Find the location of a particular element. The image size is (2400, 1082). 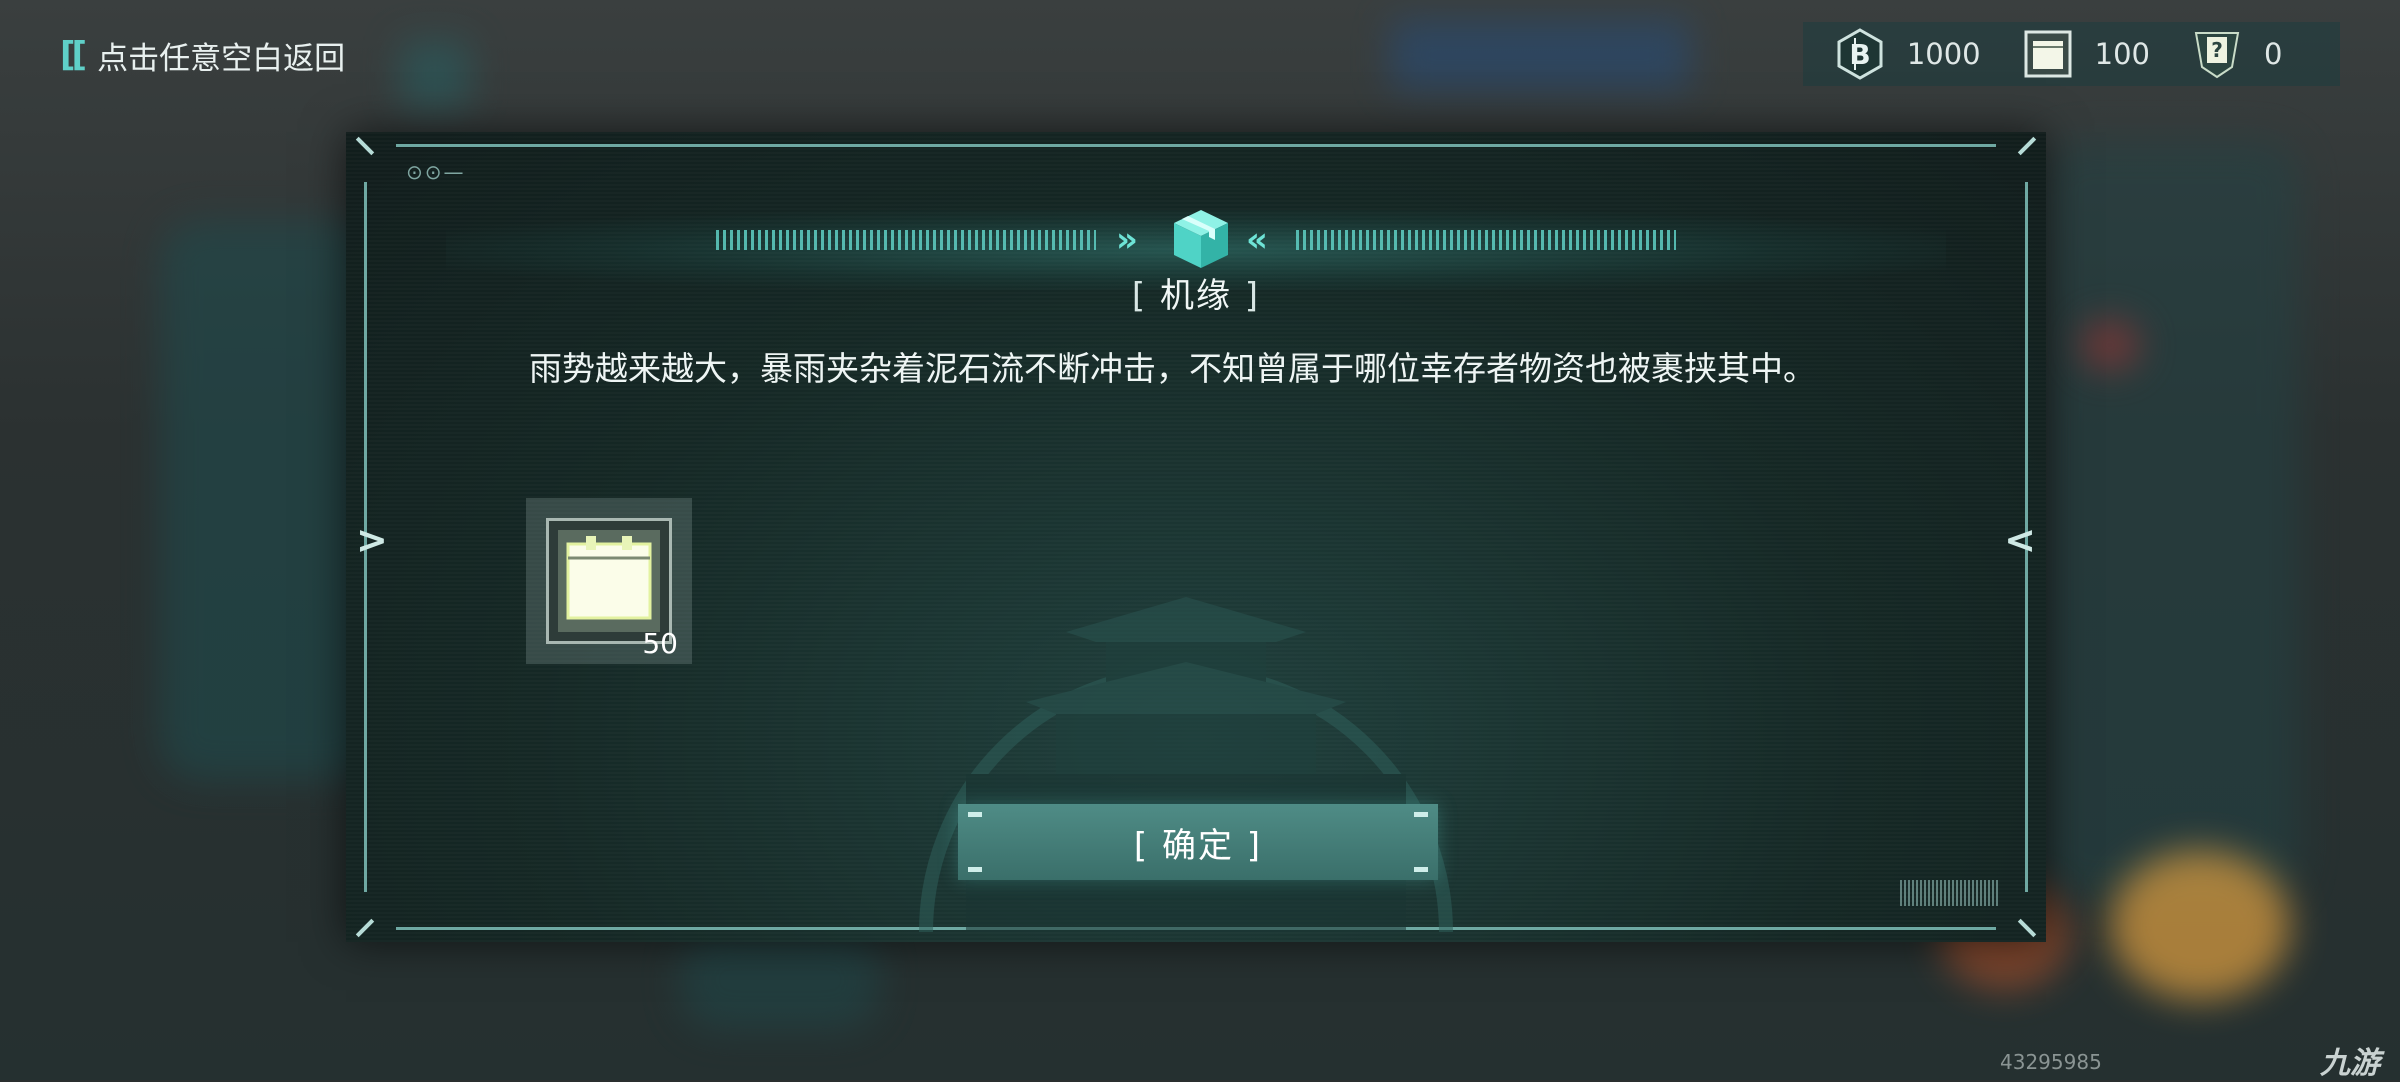

confirm-label: [ 确定 ] is located at coordinates (1198, 845).